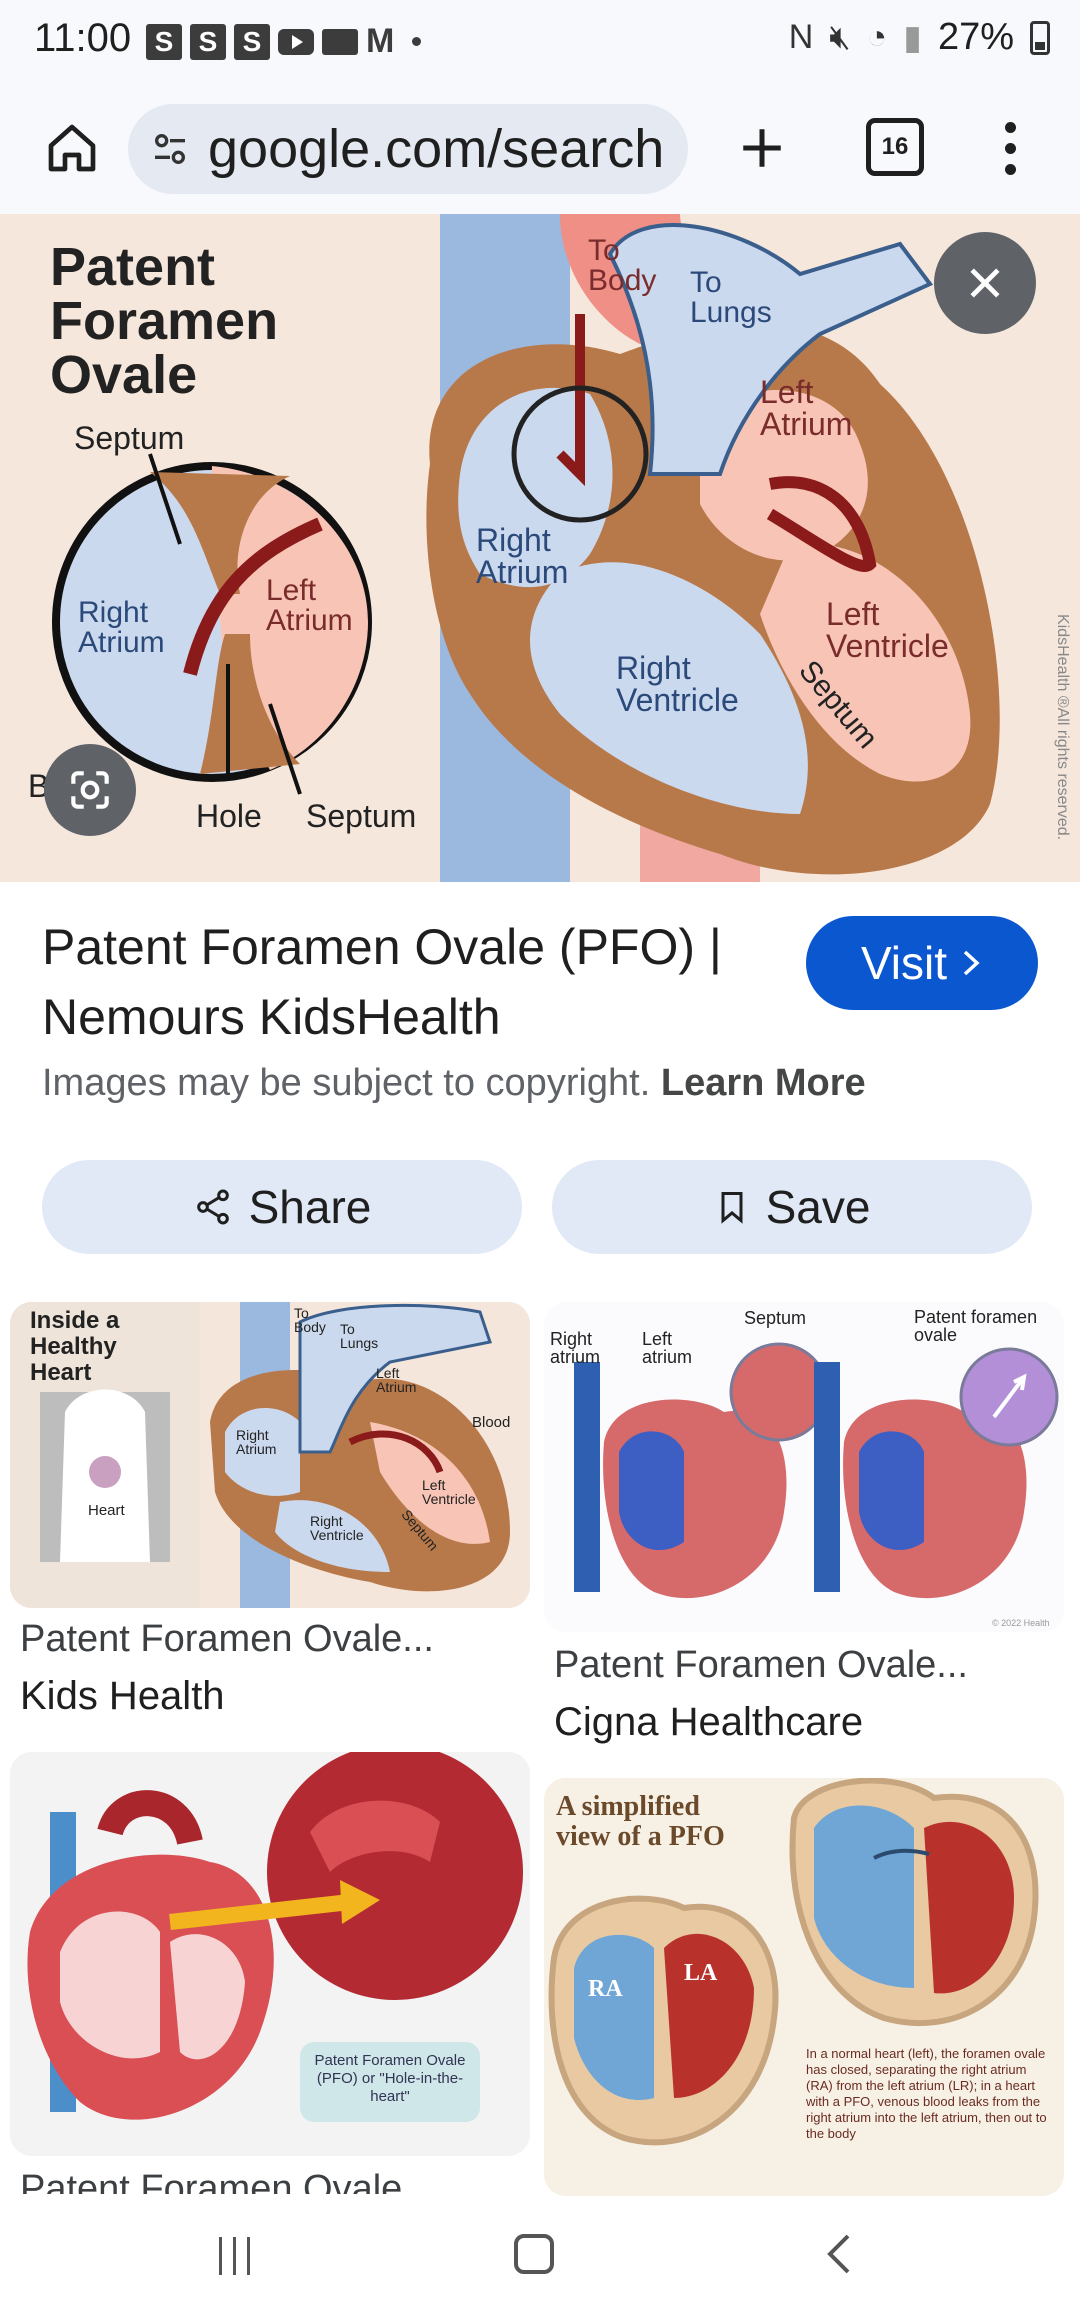 The height and width of the screenshot is (2316, 1080). I want to click on related-source-1: Kids Health, so click(122, 1696).